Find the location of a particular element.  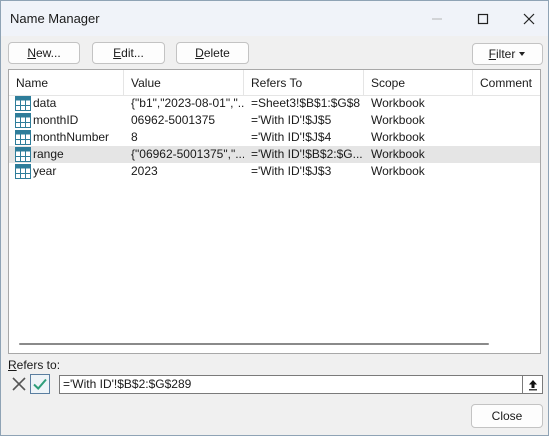

cell-name: range is located at coordinates (48, 154).